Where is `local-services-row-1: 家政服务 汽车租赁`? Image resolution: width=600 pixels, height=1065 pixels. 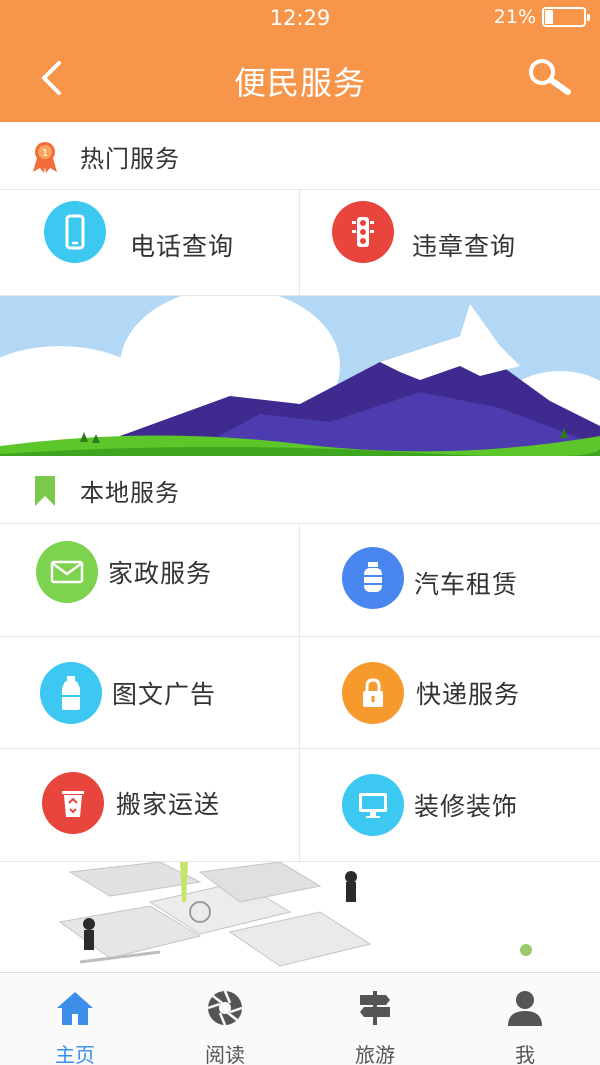
local-services-row-1: 家政服务 汽车租赁 is located at coordinates (300, 580).